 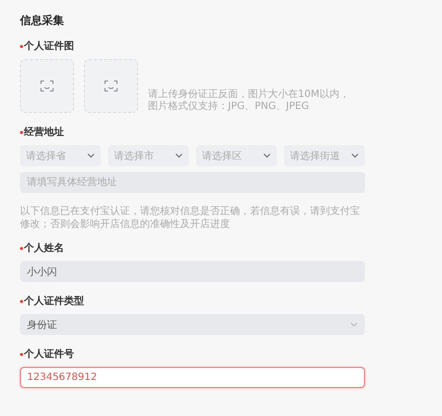 What do you see at coordinates (236, 155) in the screenshot?
I see `region-dropdown: 请选择区` at bounding box center [236, 155].